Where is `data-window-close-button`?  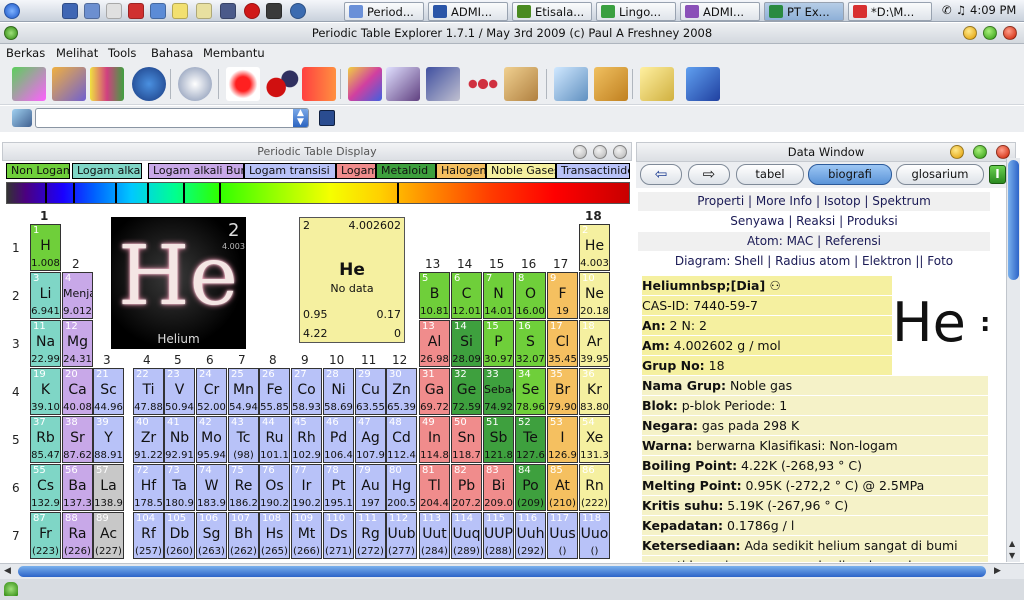 data-window-close-button is located at coordinates (1003, 152).